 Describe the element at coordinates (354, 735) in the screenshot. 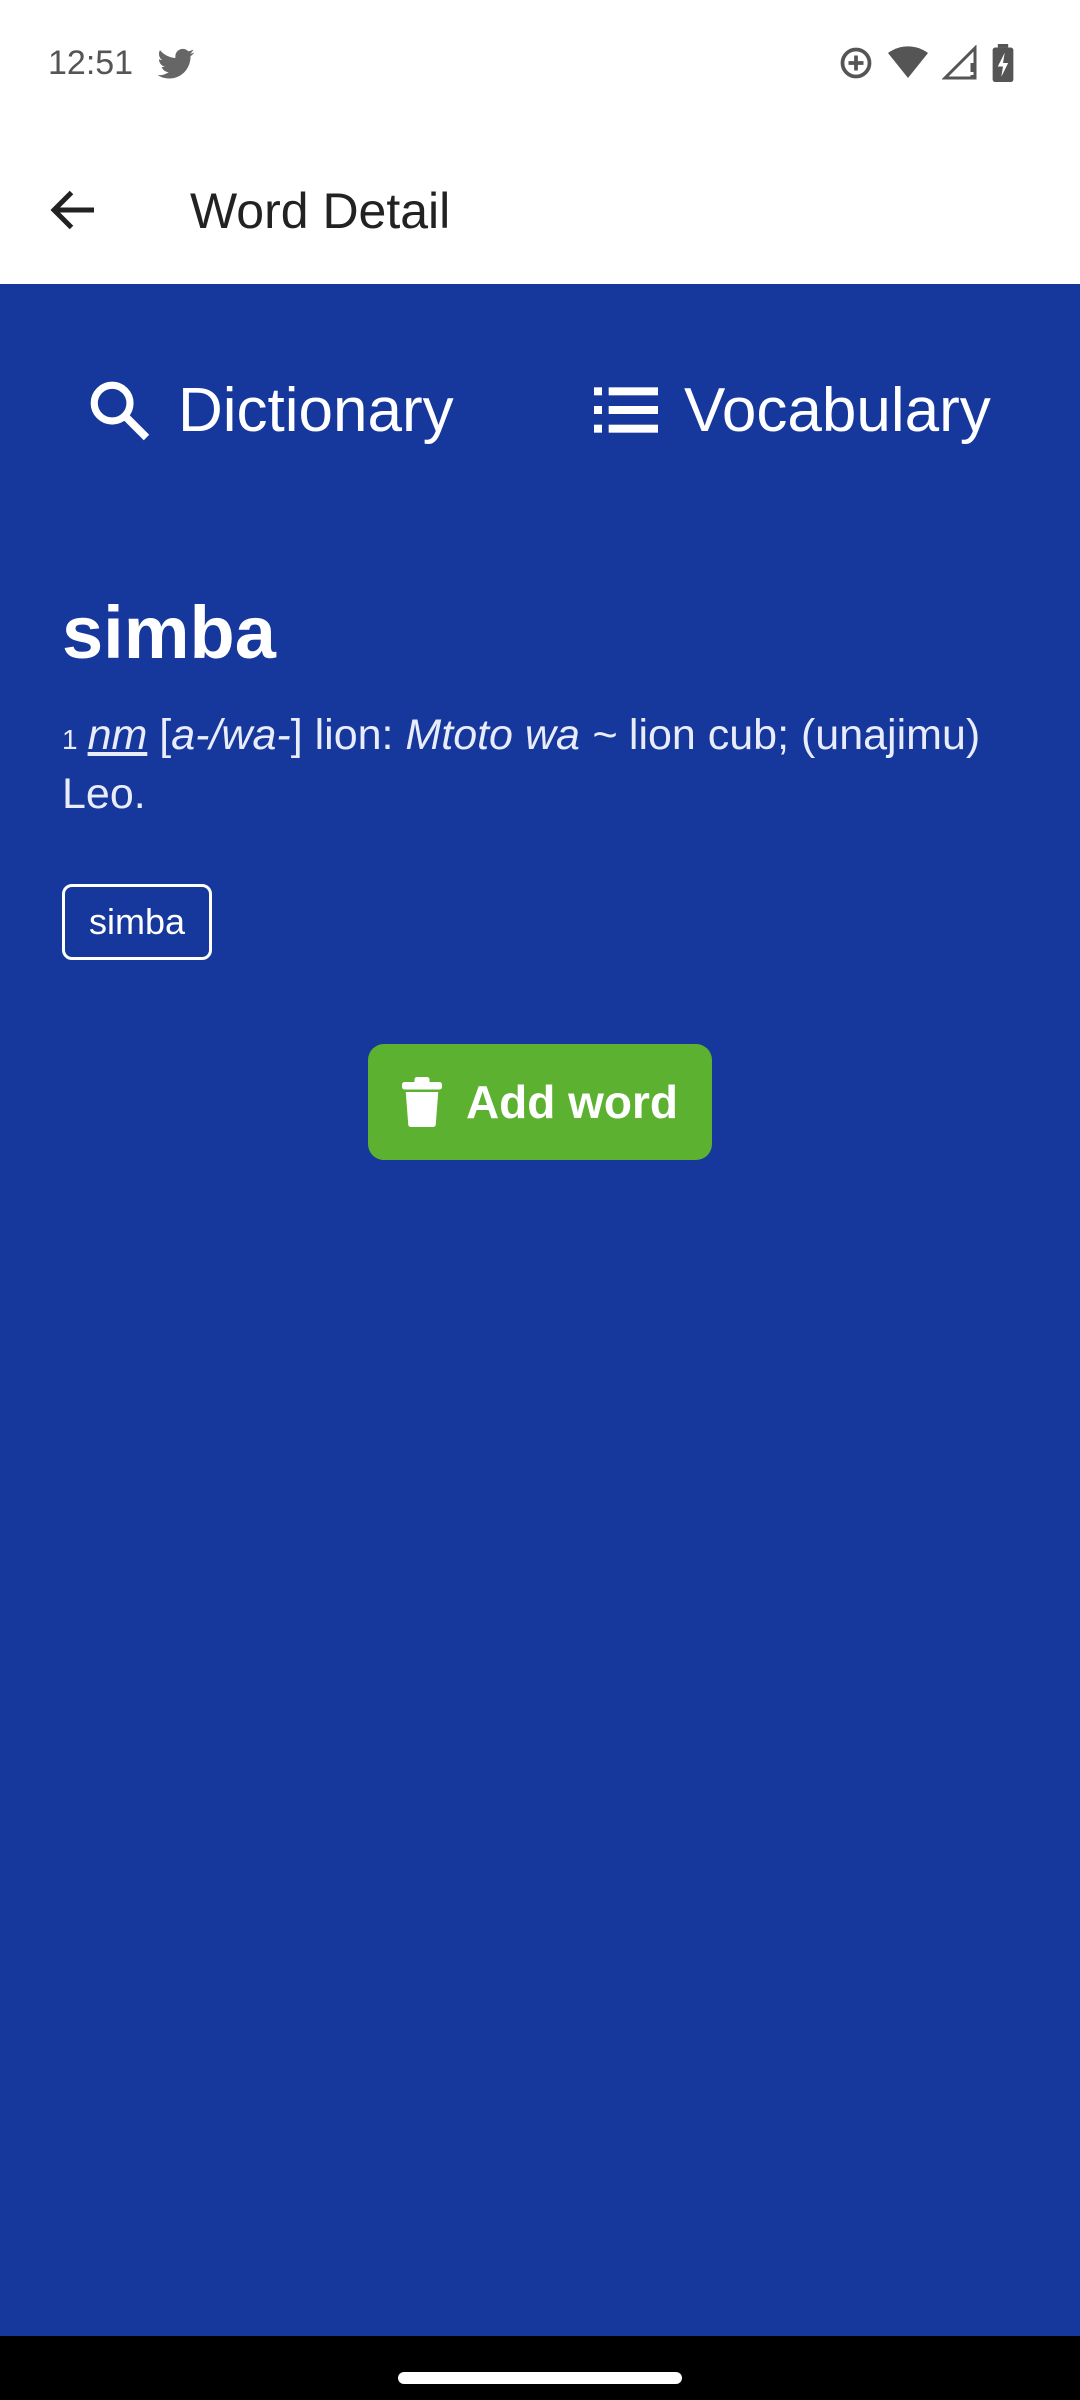

I see `definition-meaning: lion:` at that location.